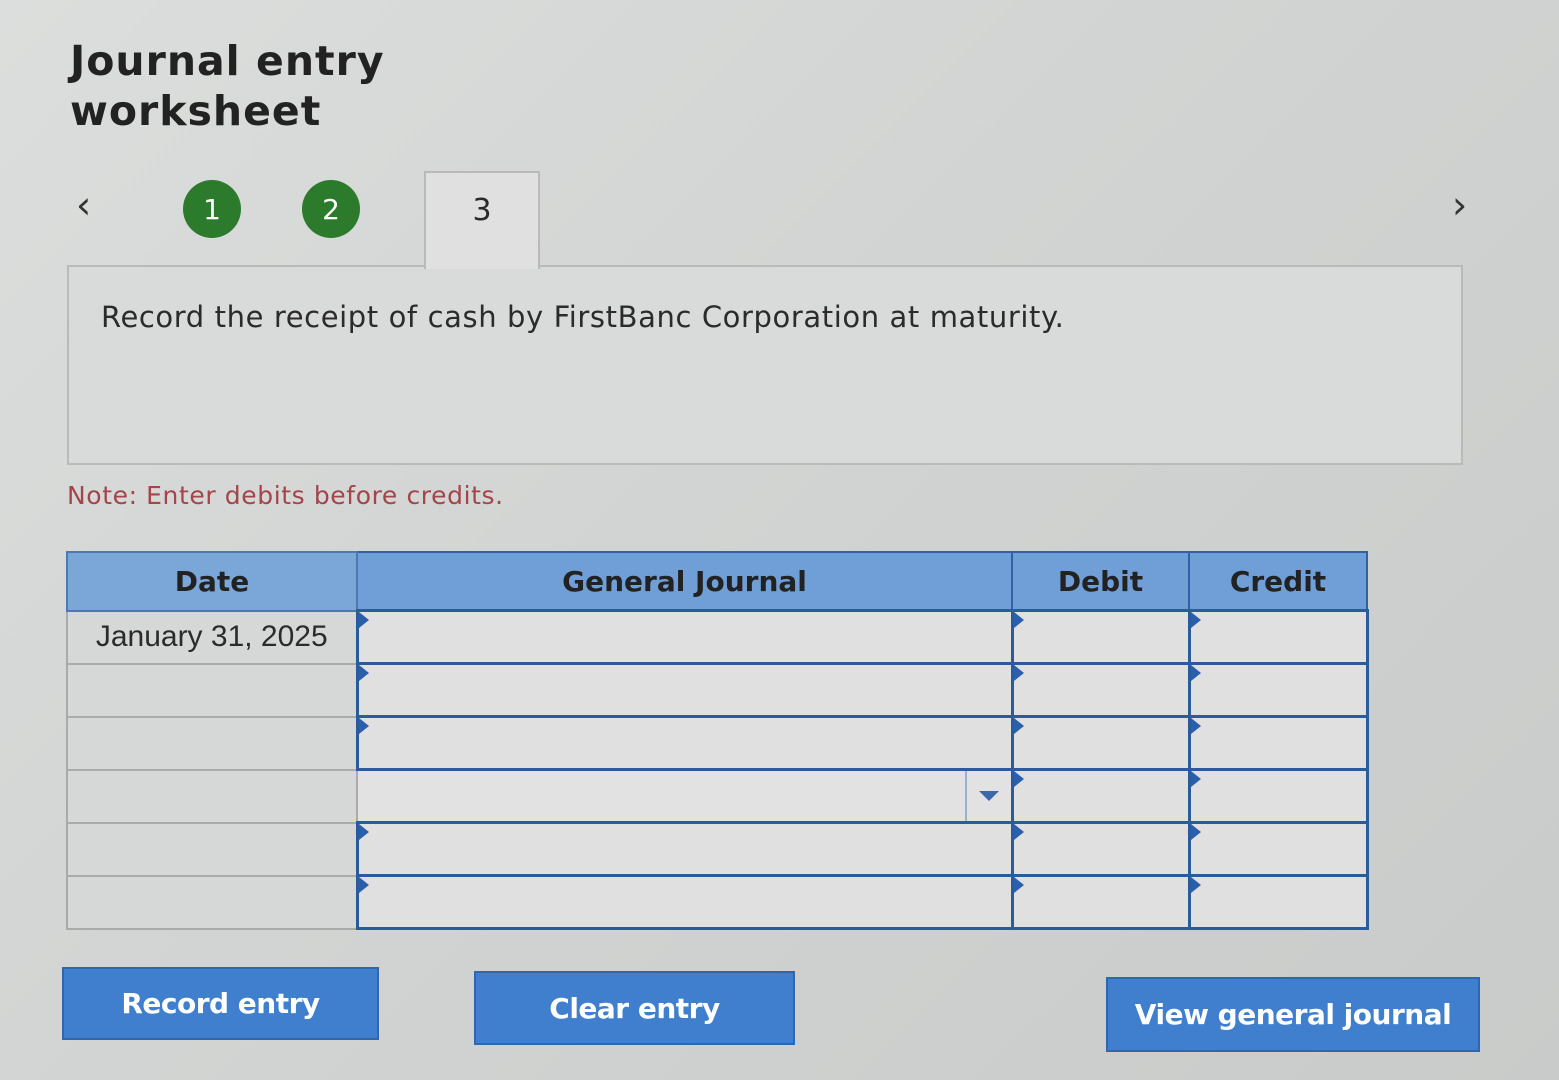 Image resolution: width=1559 pixels, height=1080 pixels. I want to click on step-2-label: 2, so click(331, 209).